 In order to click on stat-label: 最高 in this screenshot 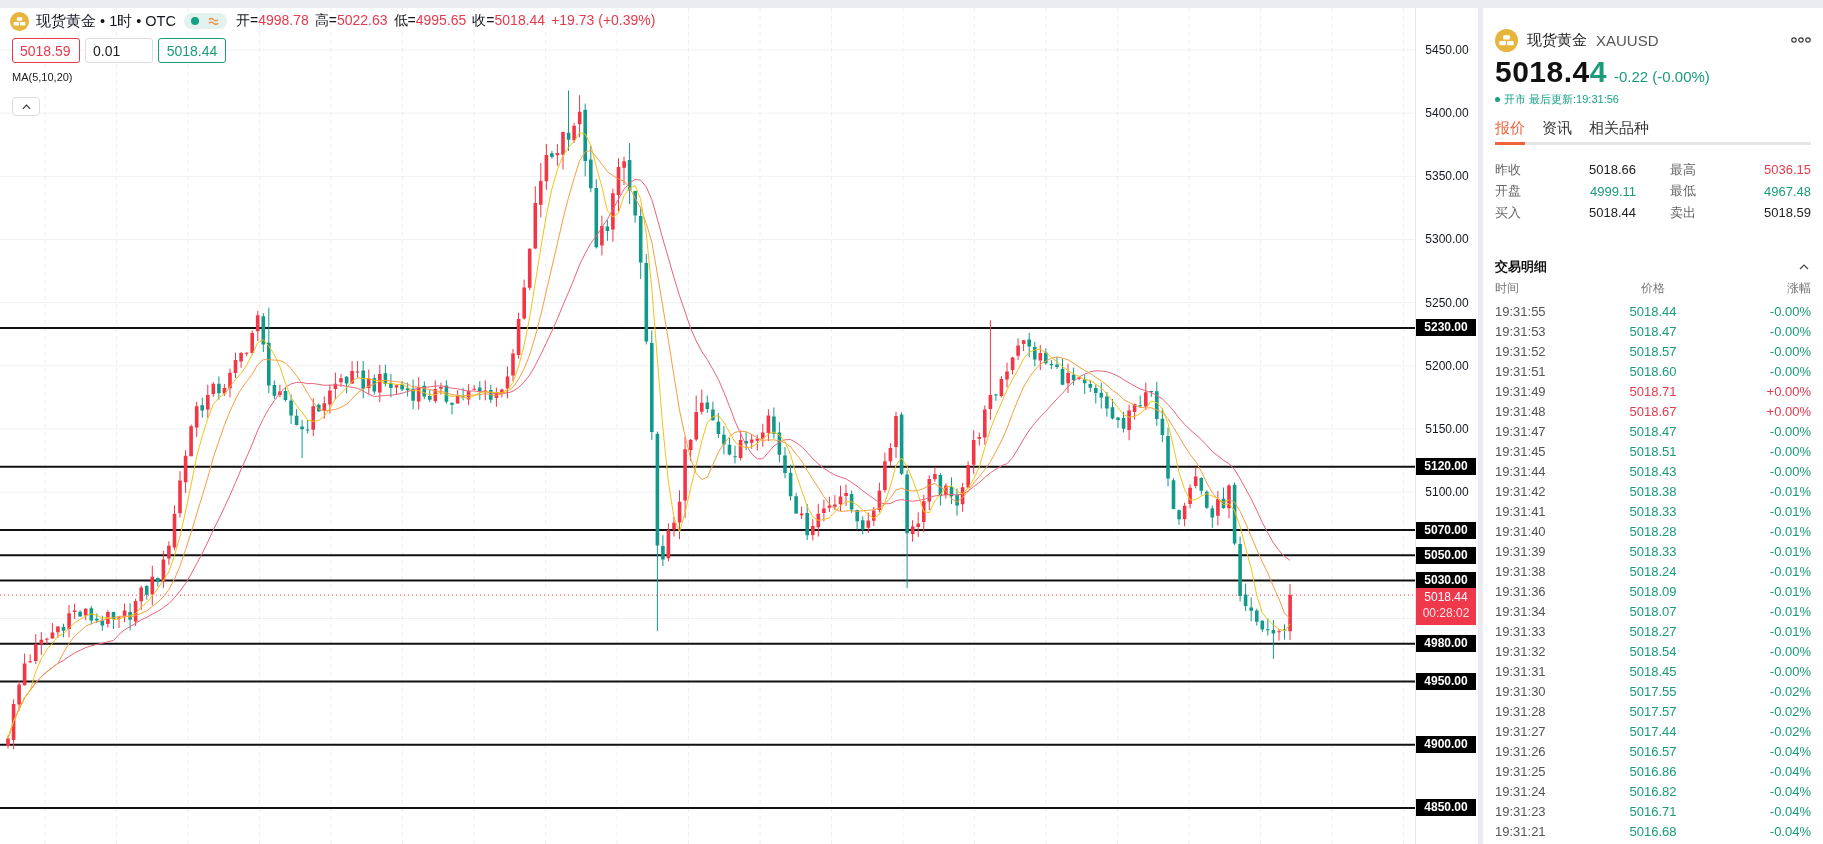, I will do `click(1683, 169)`.